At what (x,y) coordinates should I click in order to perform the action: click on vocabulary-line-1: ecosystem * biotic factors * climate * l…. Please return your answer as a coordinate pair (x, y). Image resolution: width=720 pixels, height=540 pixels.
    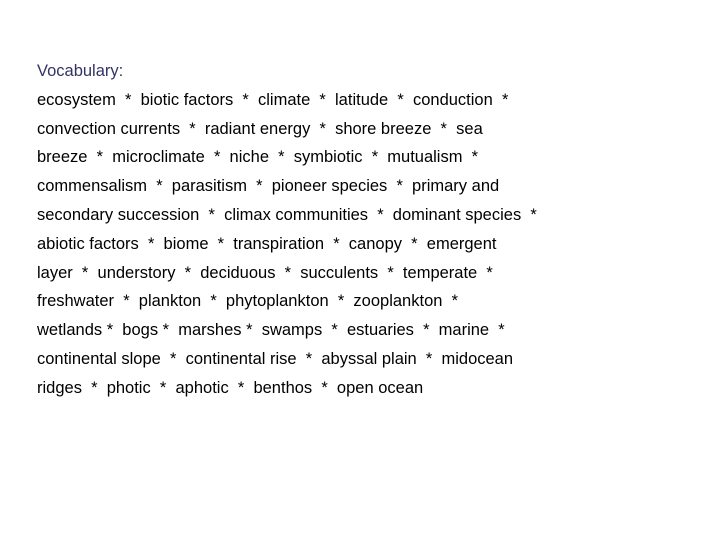
    Looking at the image, I should click on (273, 99).